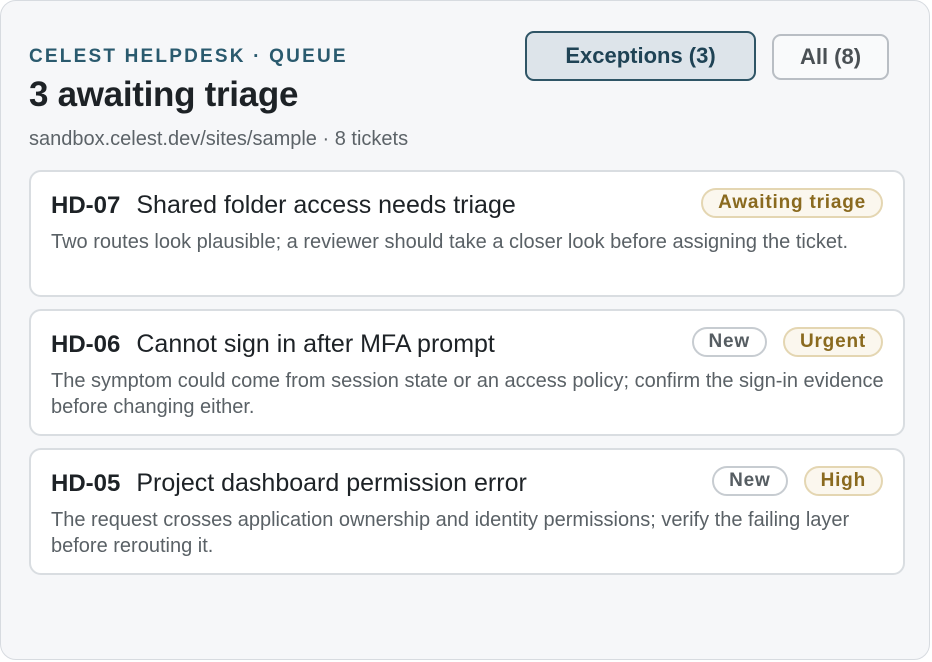  Describe the element at coordinates (86, 344) in the screenshot. I see `ticket-id: HD-06` at that location.